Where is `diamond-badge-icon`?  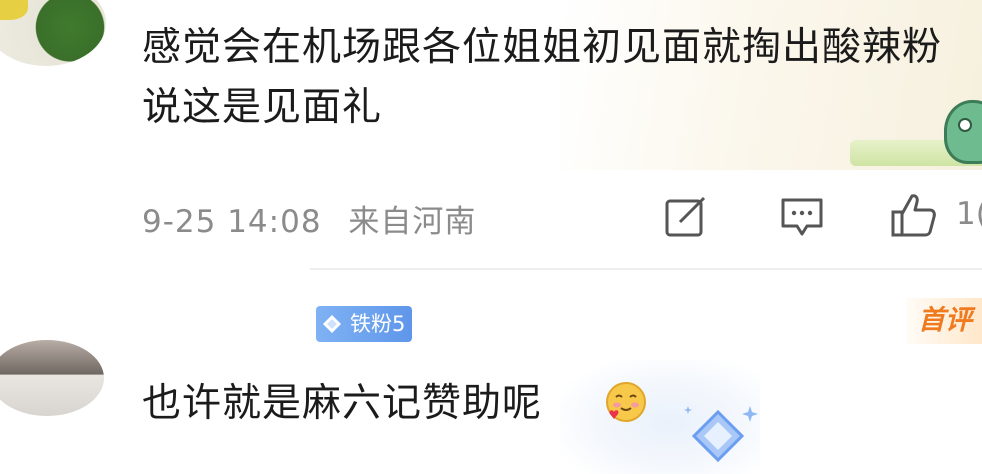
diamond-badge-icon is located at coordinates (332, 324).